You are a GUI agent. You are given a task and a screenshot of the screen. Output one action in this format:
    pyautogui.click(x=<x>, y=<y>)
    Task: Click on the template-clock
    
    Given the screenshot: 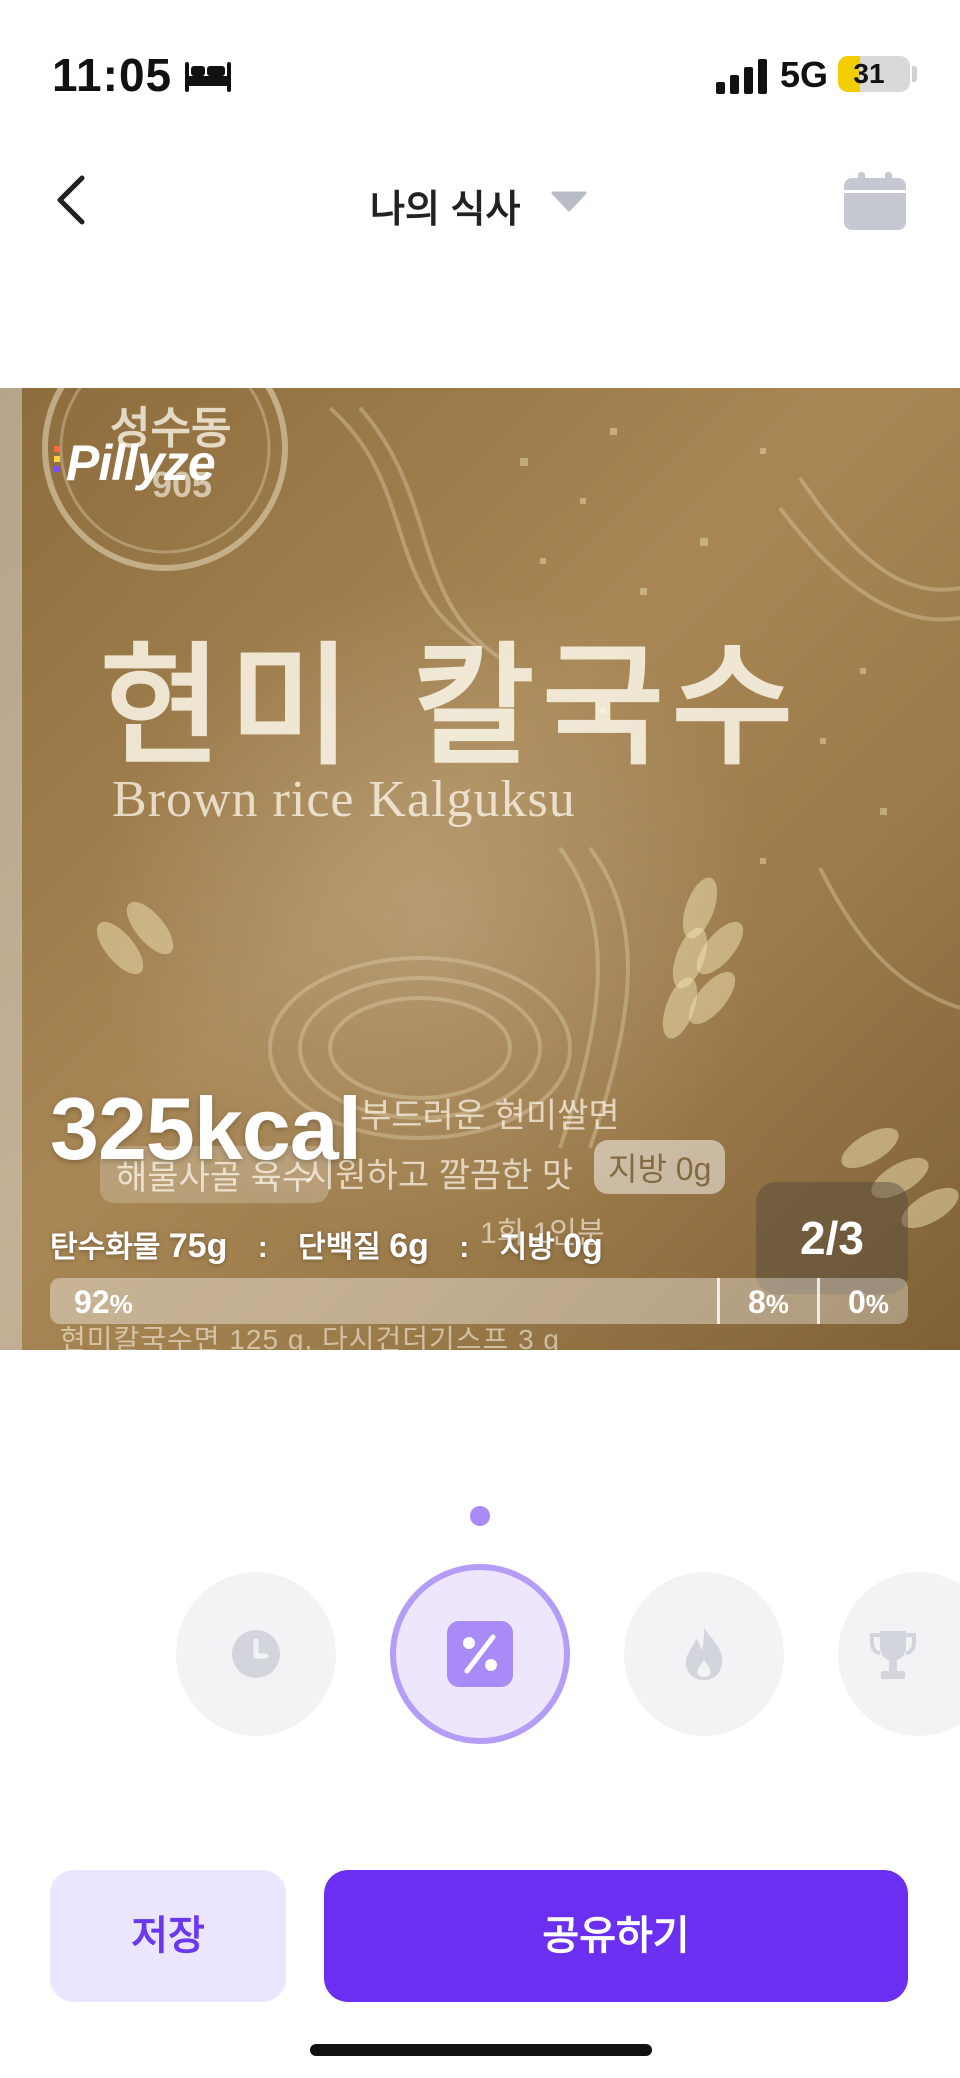 What is the action you would take?
    pyautogui.click(x=256, y=1654)
    